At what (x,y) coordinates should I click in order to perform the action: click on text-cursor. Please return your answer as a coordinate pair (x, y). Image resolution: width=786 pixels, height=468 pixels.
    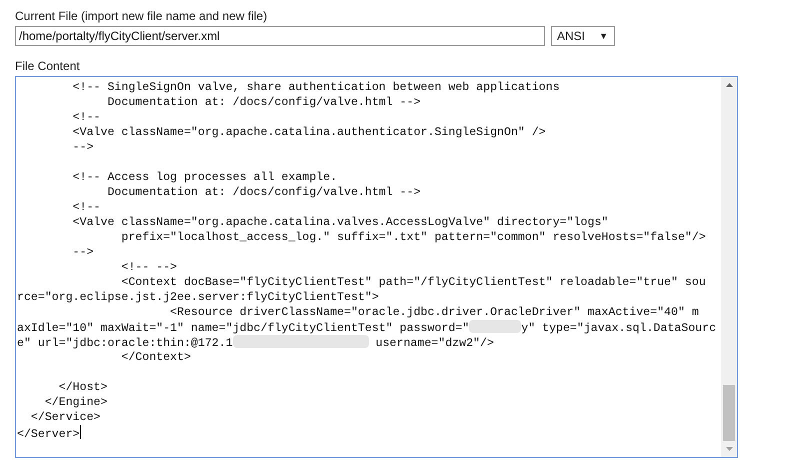
    Looking at the image, I should click on (80, 432).